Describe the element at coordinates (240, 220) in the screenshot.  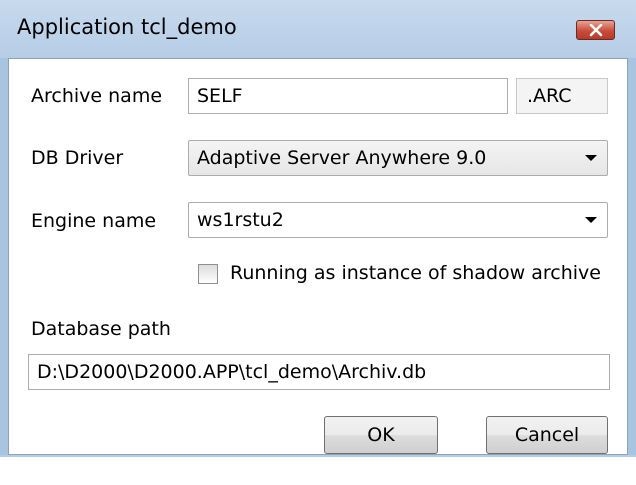
I see `engine-name-value: ws1rstu2` at that location.